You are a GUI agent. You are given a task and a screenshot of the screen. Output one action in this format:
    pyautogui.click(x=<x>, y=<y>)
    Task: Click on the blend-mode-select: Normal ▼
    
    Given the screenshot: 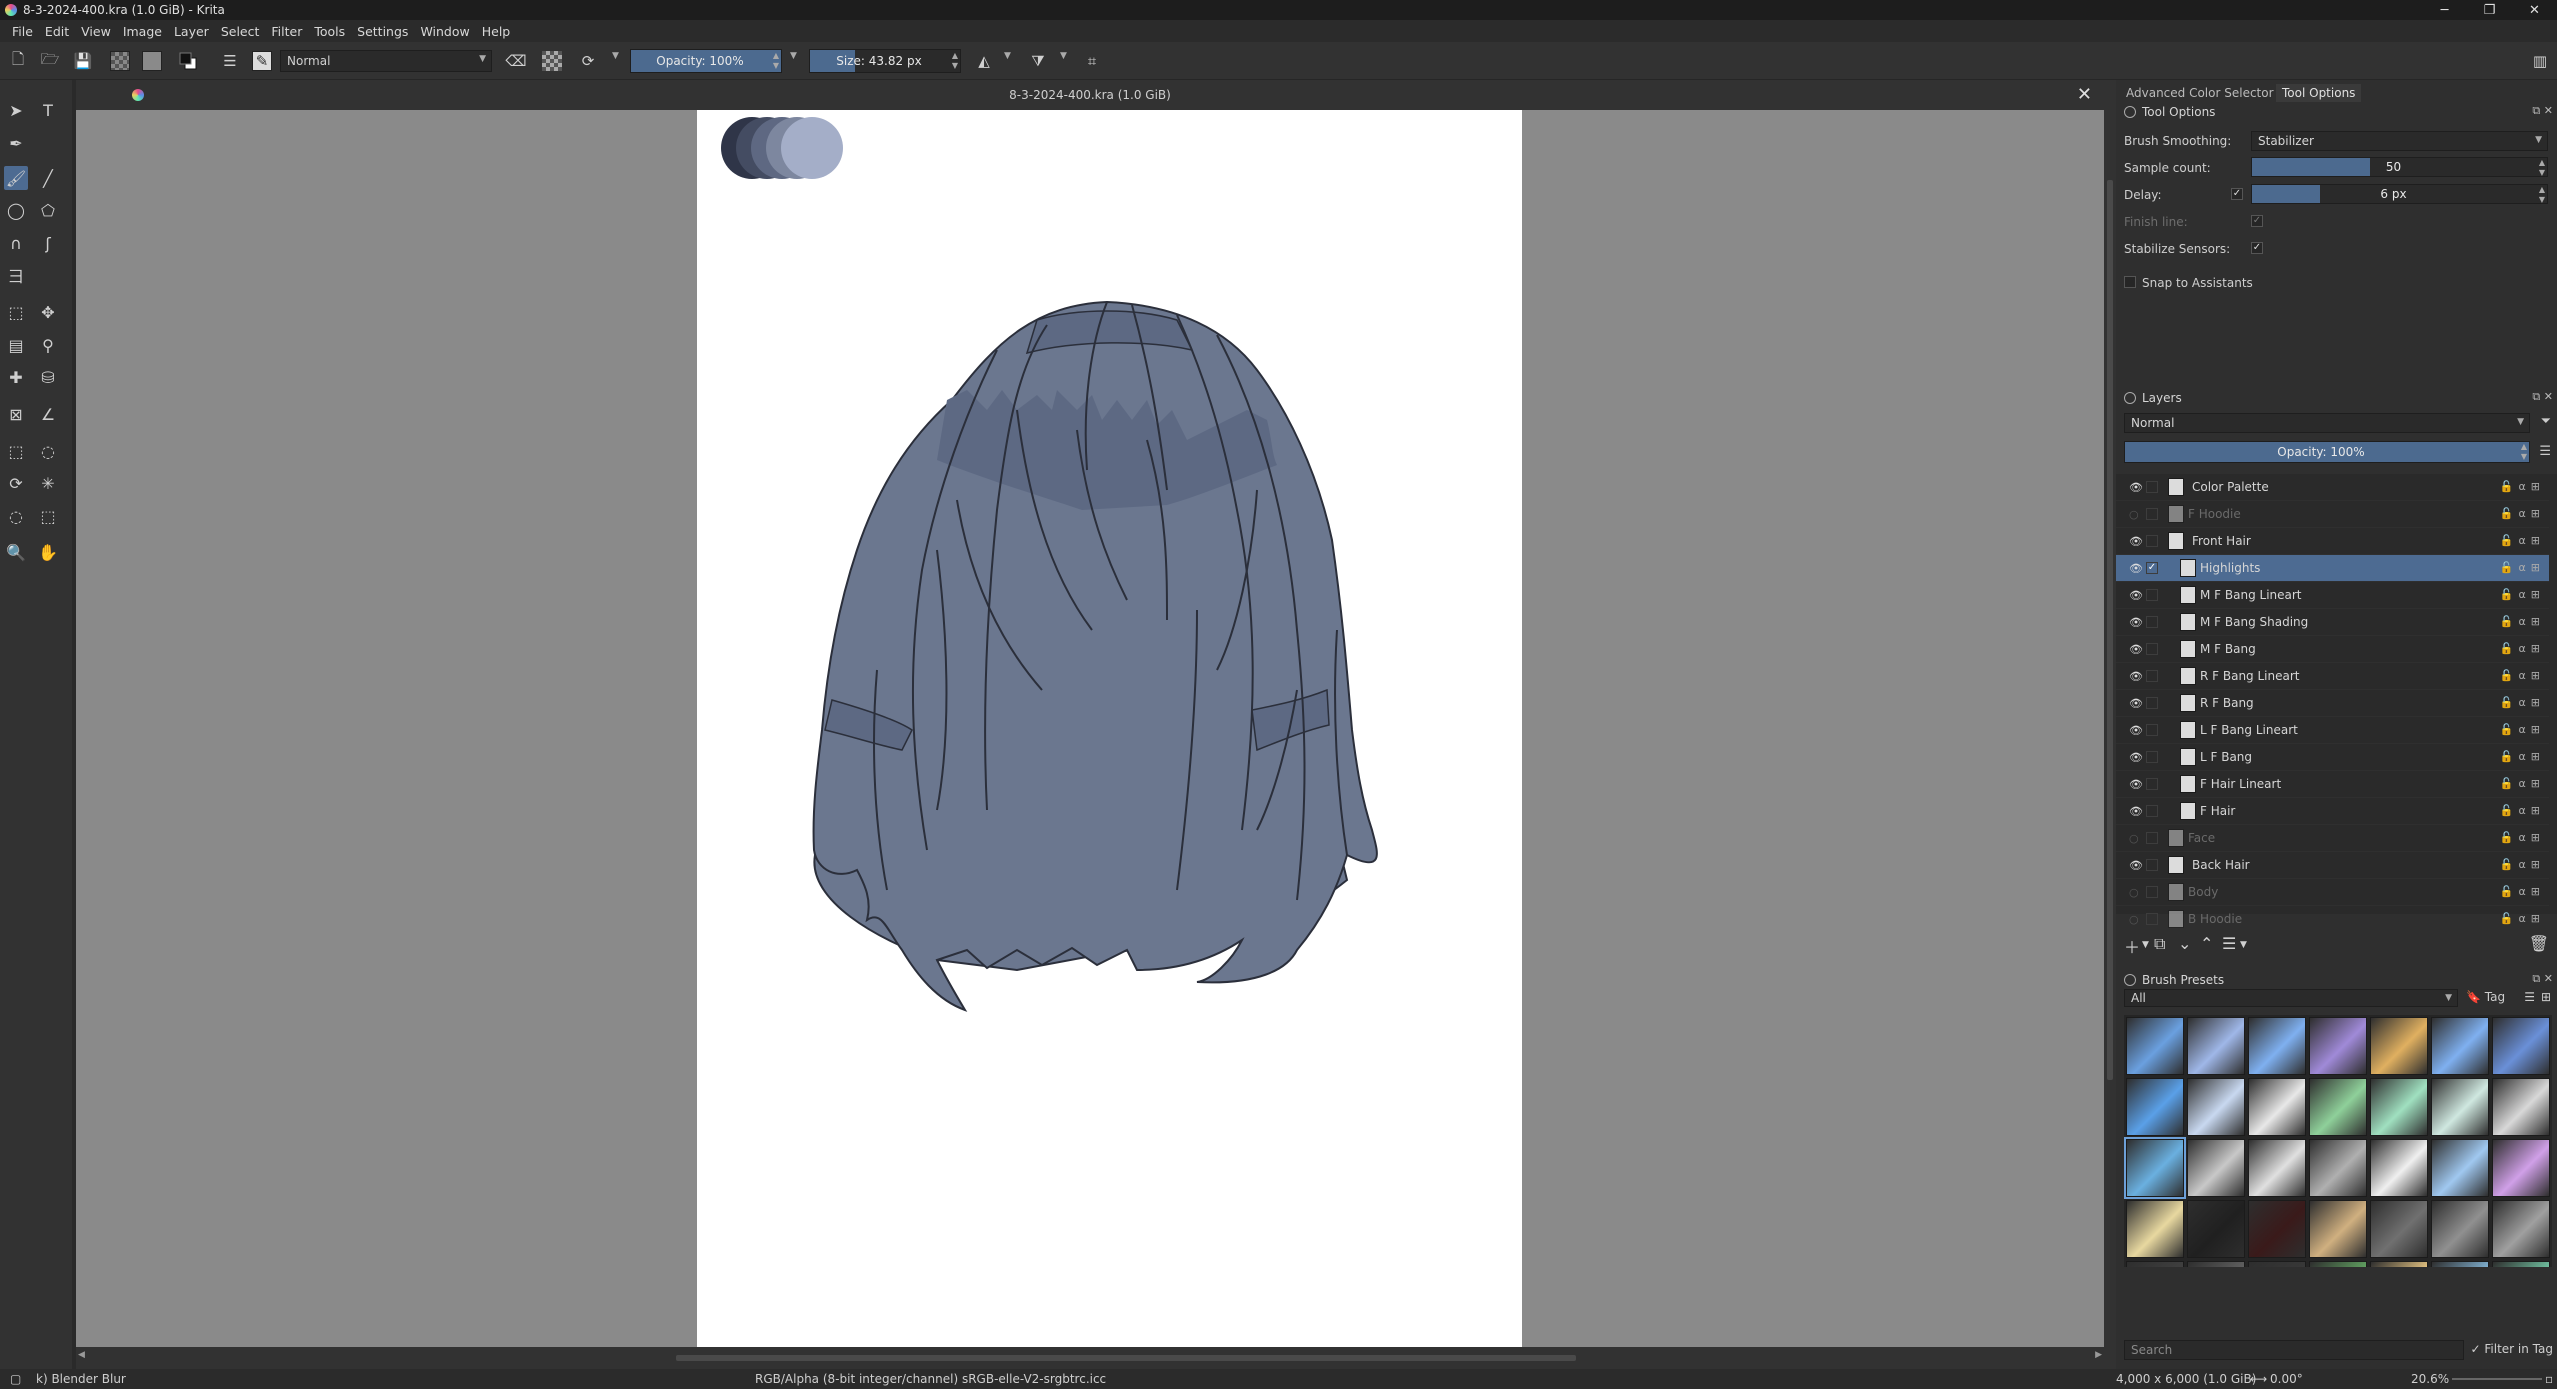 What is the action you would take?
    pyautogui.click(x=386, y=61)
    